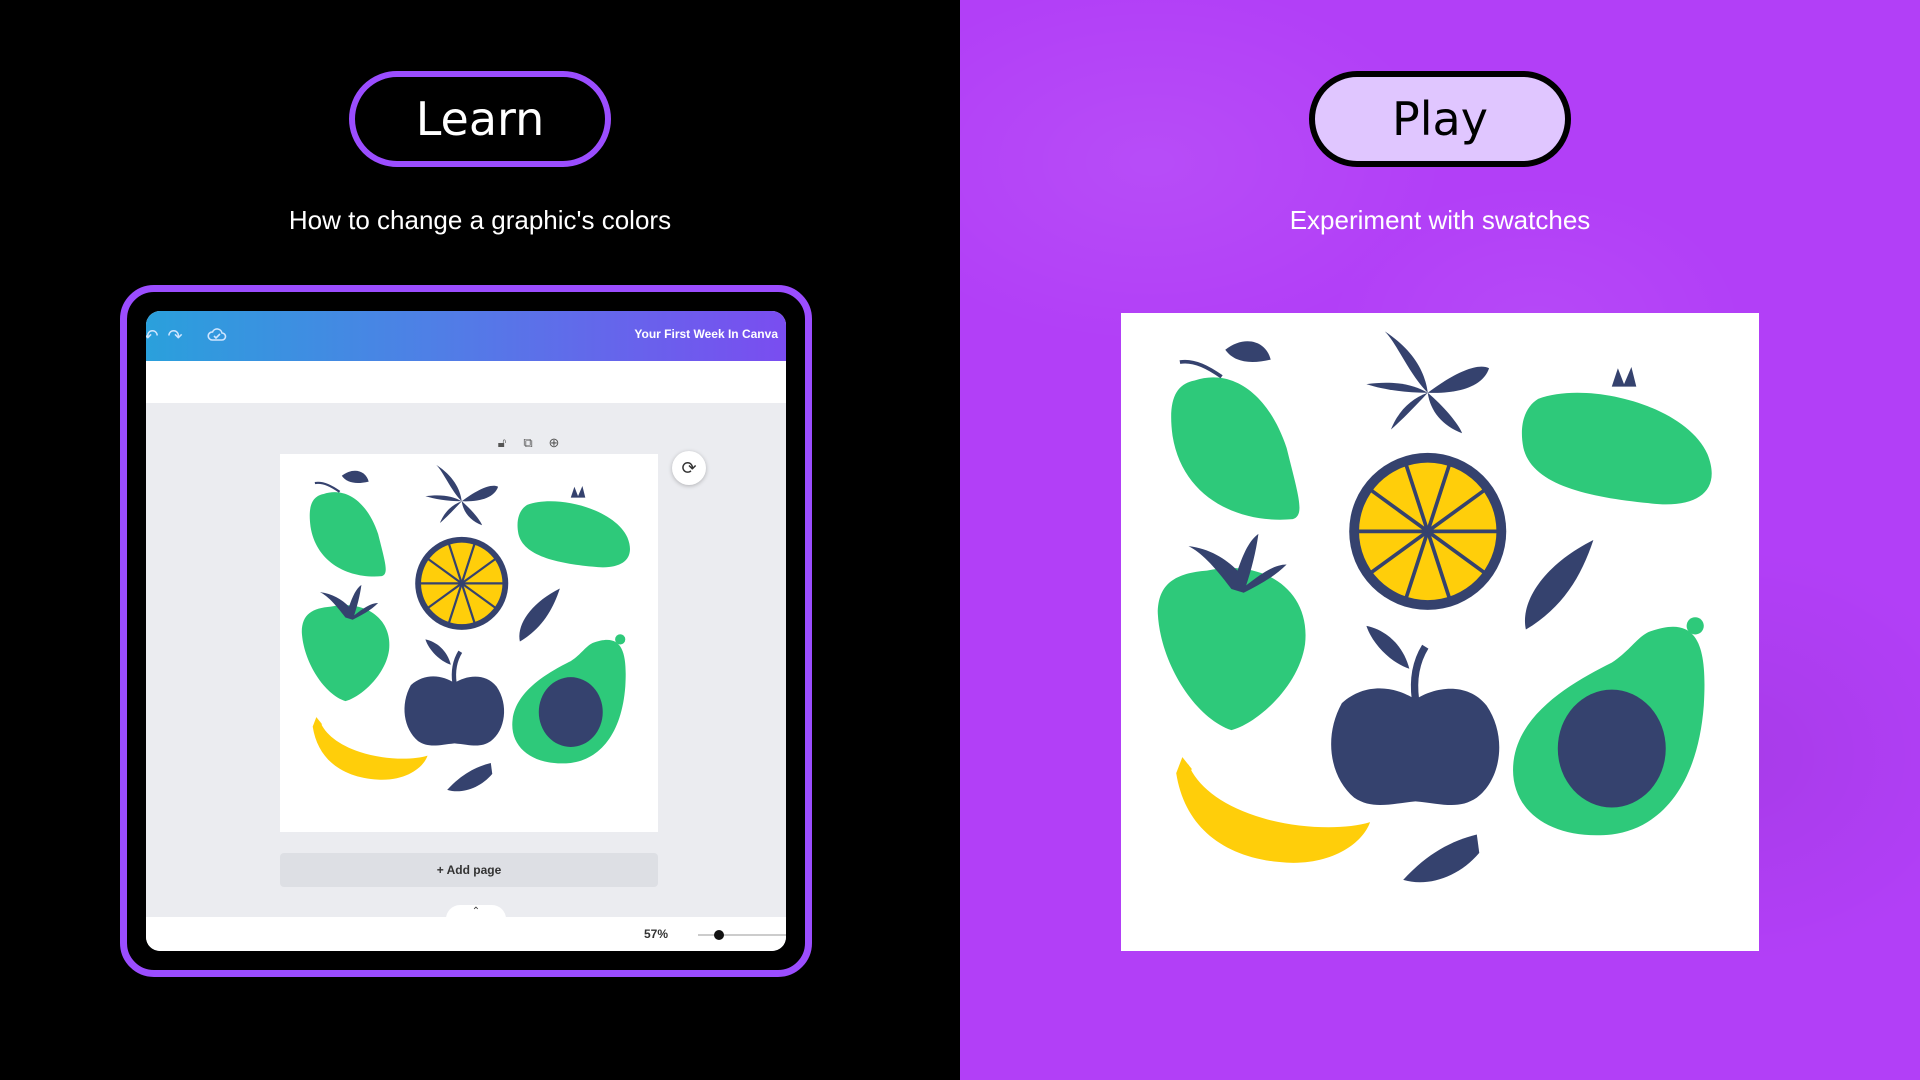 This screenshot has height=1080, width=1920. I want to click on redo-icon: ↷, so click(175, 336).